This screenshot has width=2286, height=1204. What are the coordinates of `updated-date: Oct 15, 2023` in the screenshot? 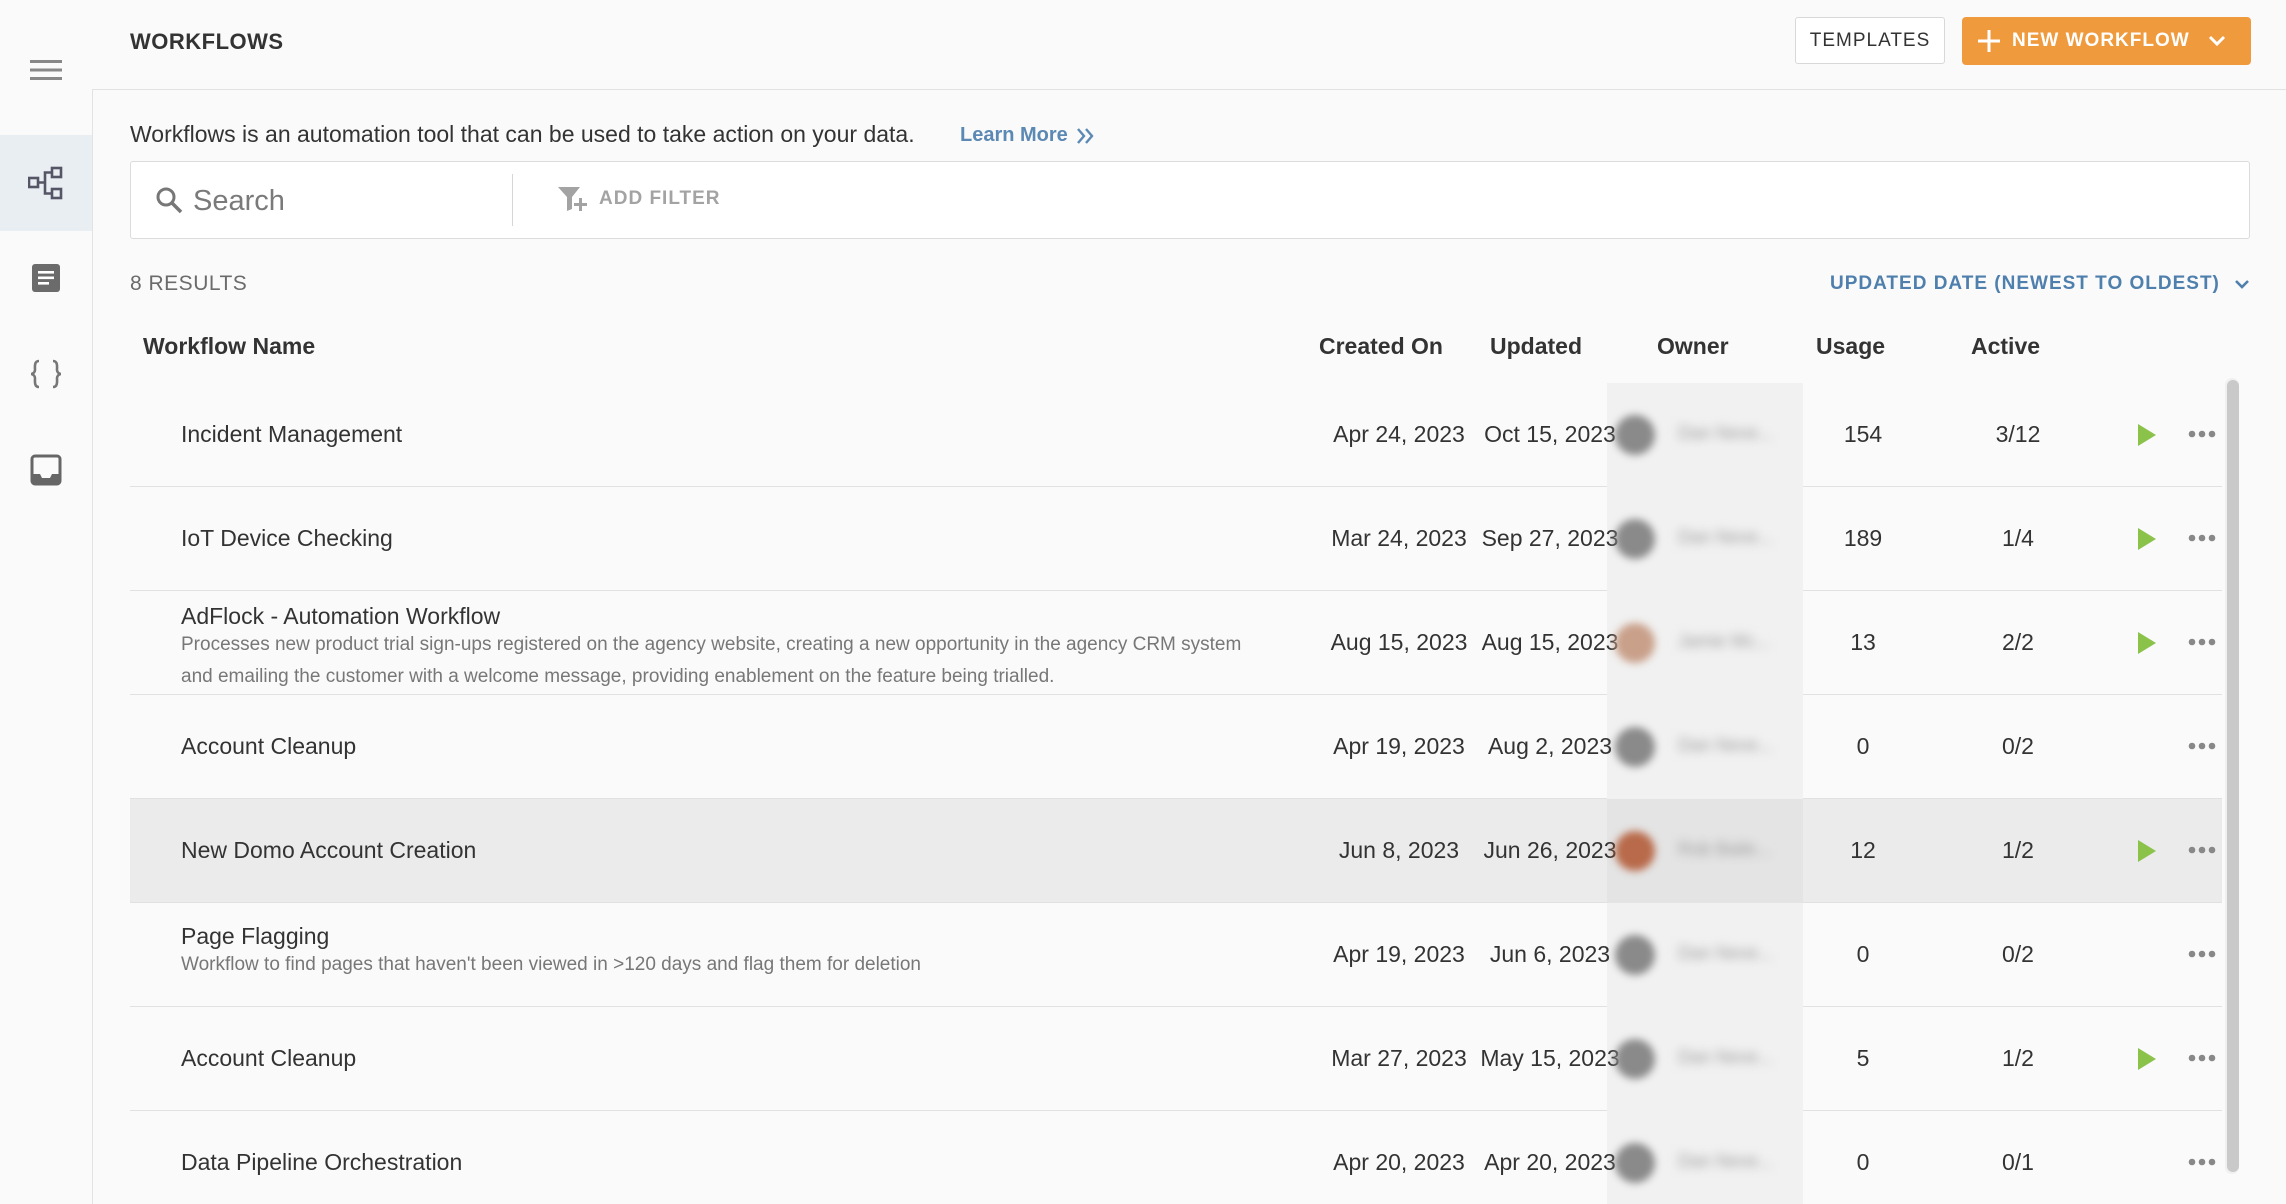 It's located at (1550, 434).